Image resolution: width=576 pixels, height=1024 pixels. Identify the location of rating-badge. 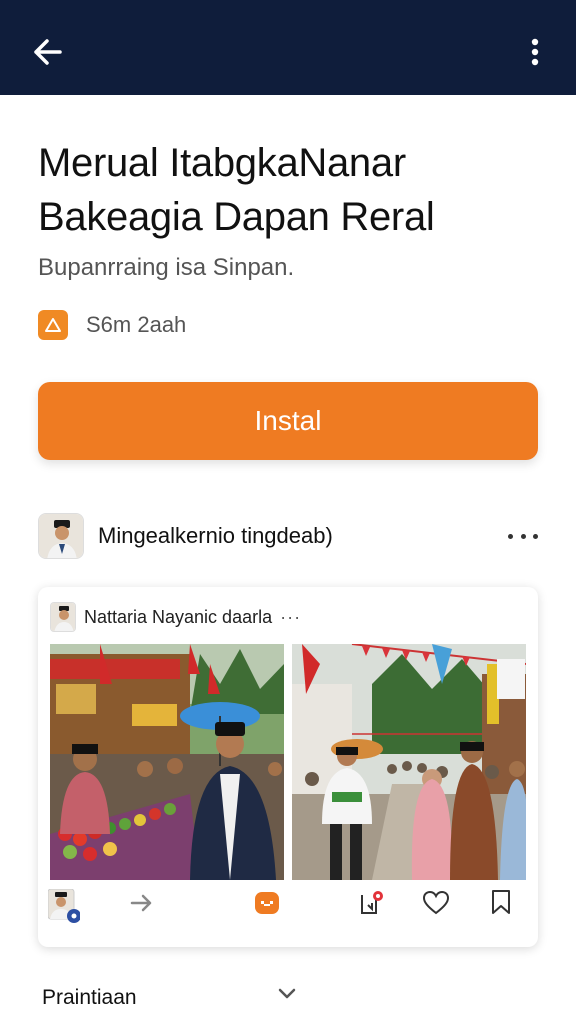
(53, 325).